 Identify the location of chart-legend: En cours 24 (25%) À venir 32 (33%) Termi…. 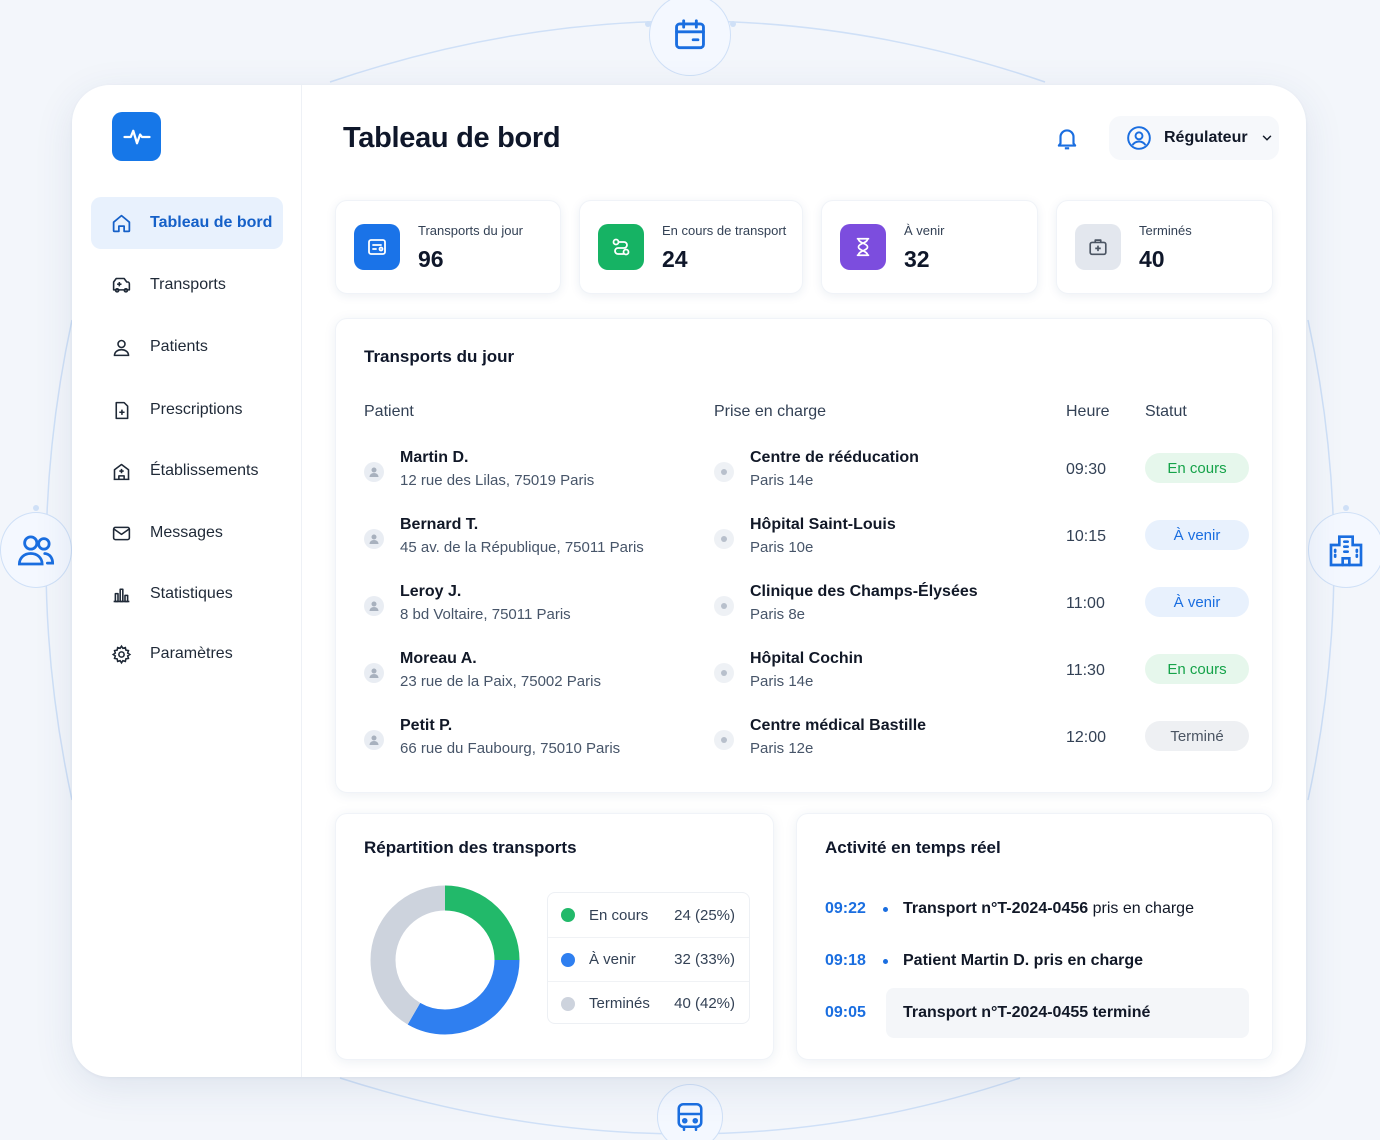
(648, 958).